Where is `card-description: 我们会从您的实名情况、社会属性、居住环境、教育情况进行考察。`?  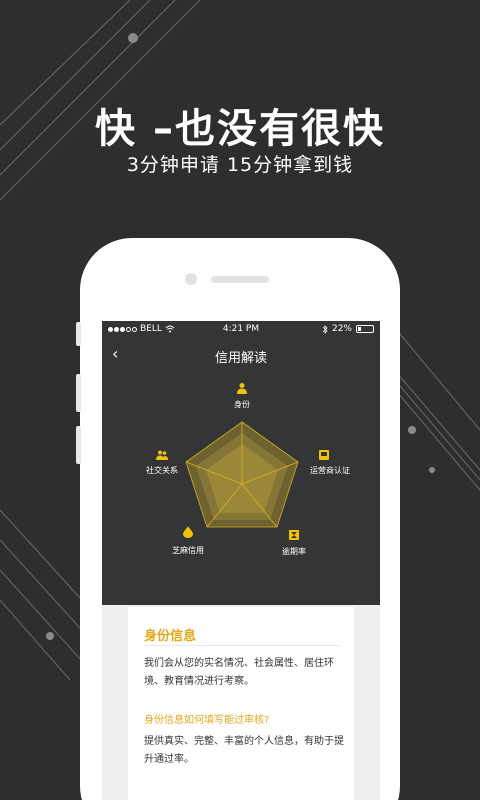
card-description: 我们会从您的实名情况、社会属性、居住环境、教育情况进行考察。 is located at coordinates (239, 672).